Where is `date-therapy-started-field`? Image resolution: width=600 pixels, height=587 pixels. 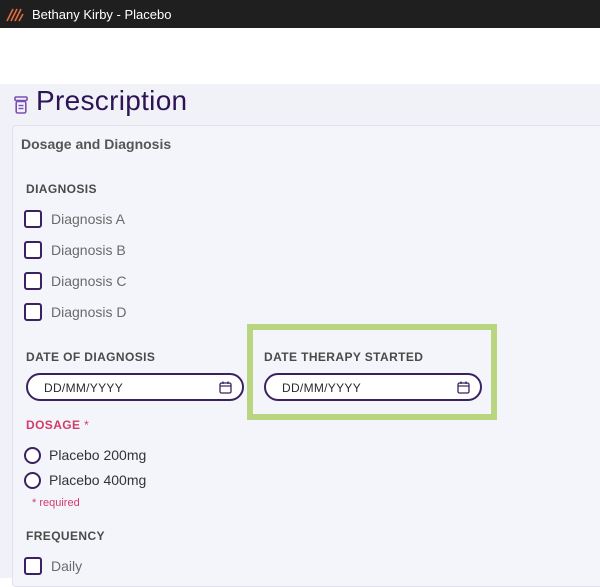 date-therapy-started-field is located at coordinates (373, 387).